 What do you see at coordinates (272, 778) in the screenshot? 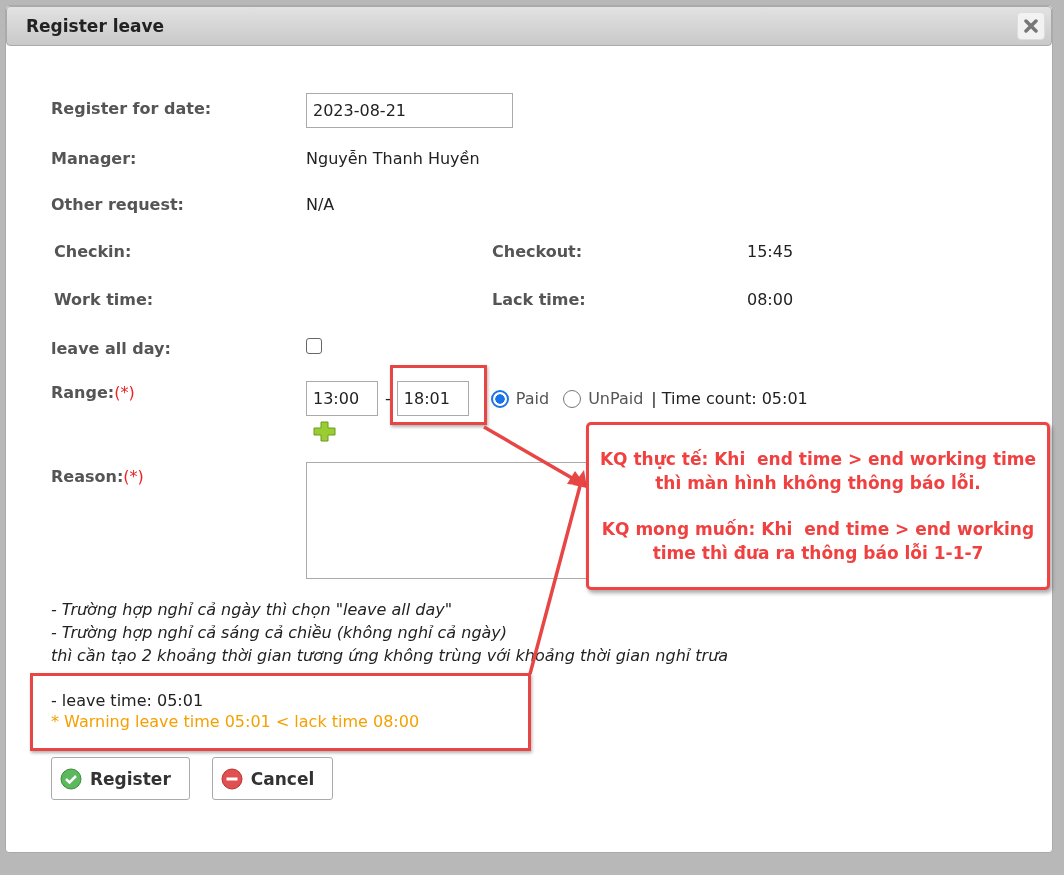
I see `cancel-button: Cancel` at bounding box center [272, 778].